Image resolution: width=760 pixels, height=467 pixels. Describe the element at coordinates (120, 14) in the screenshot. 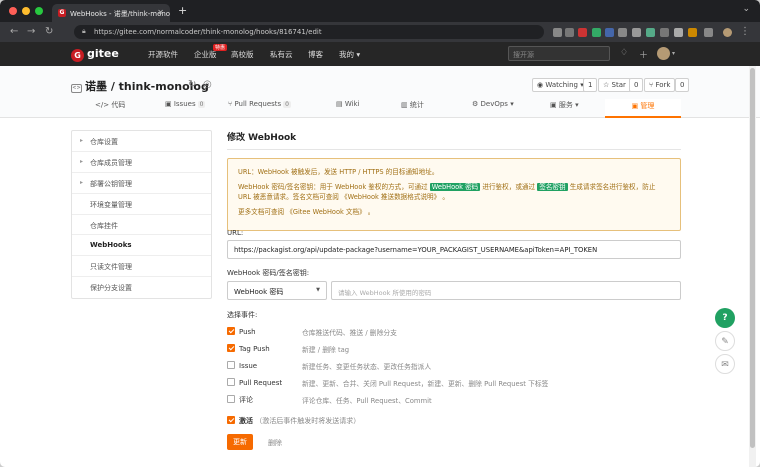

I see `tab-title: WebHooks - 诺墨/think-monolog` at that location.